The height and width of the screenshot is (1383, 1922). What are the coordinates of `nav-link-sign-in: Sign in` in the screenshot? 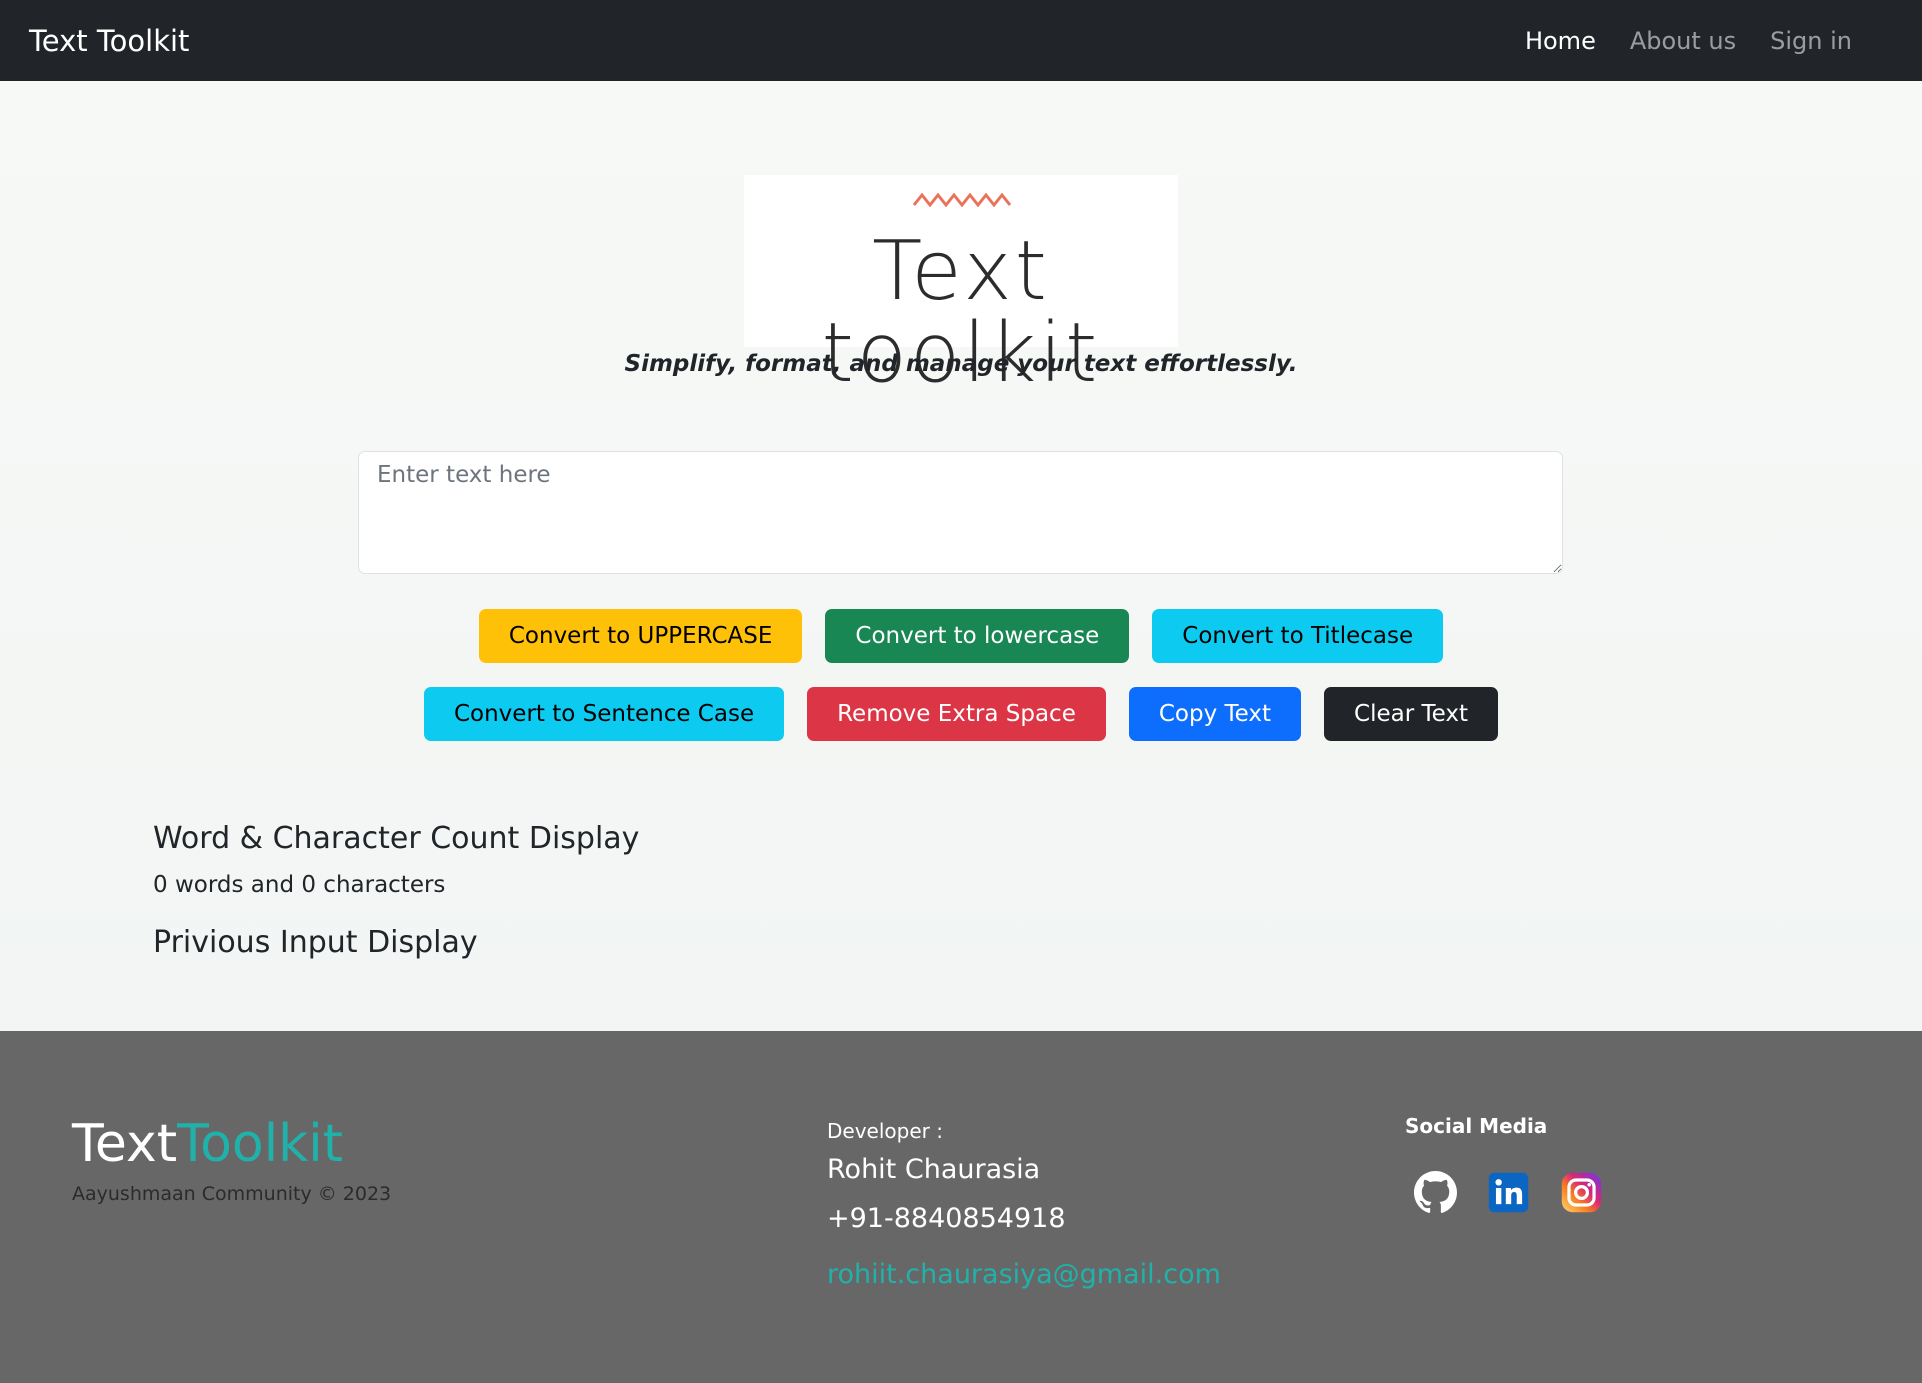 It's located at (1811, 41).